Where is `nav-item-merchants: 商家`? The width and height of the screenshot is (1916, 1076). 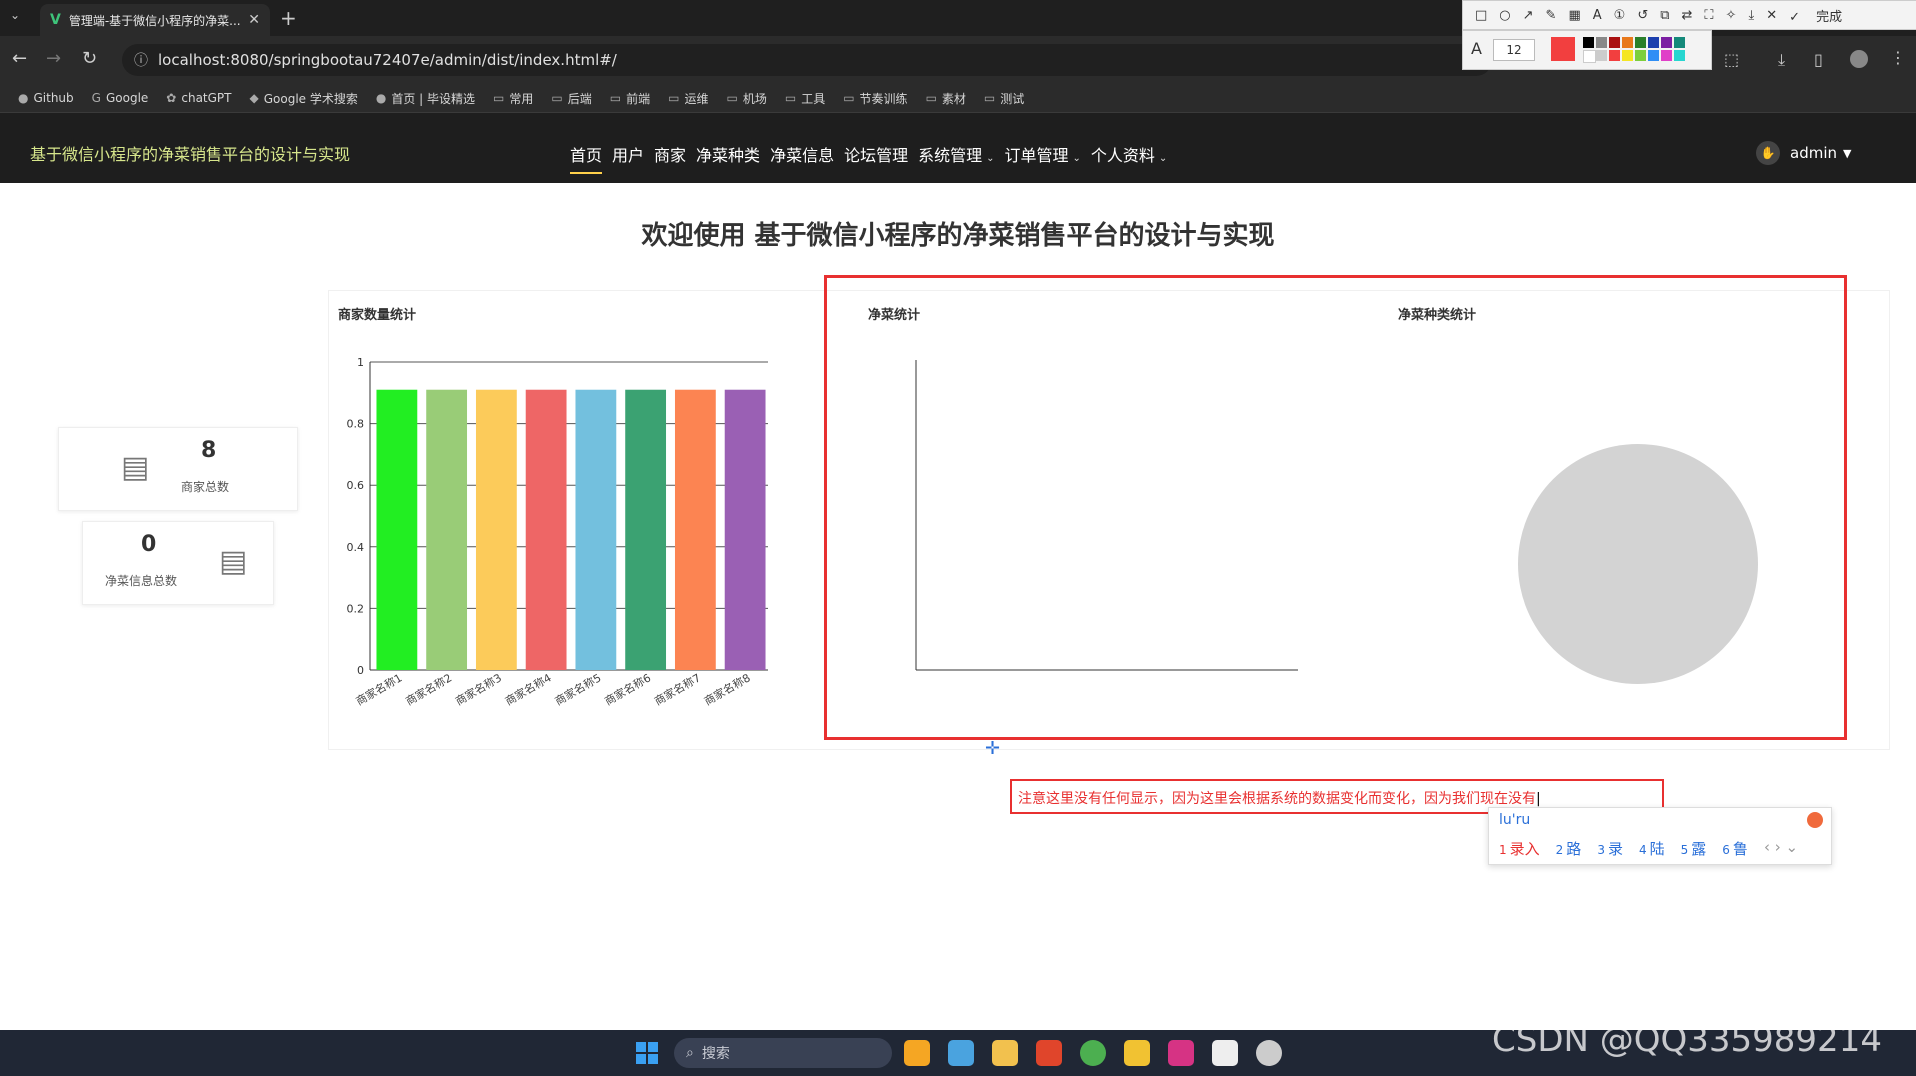 nav-item-merchants: 商家 is located at coordinates (670, 154).